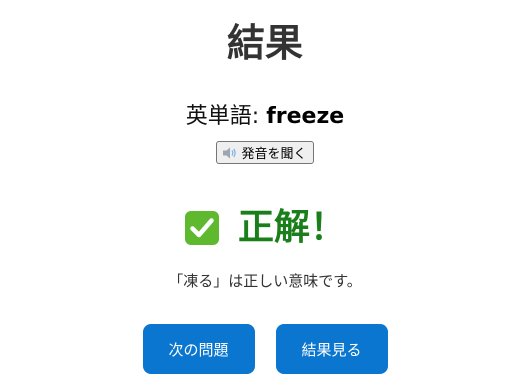  I want to click on english-word-line: 英単語: freeze, so click(265, 117).